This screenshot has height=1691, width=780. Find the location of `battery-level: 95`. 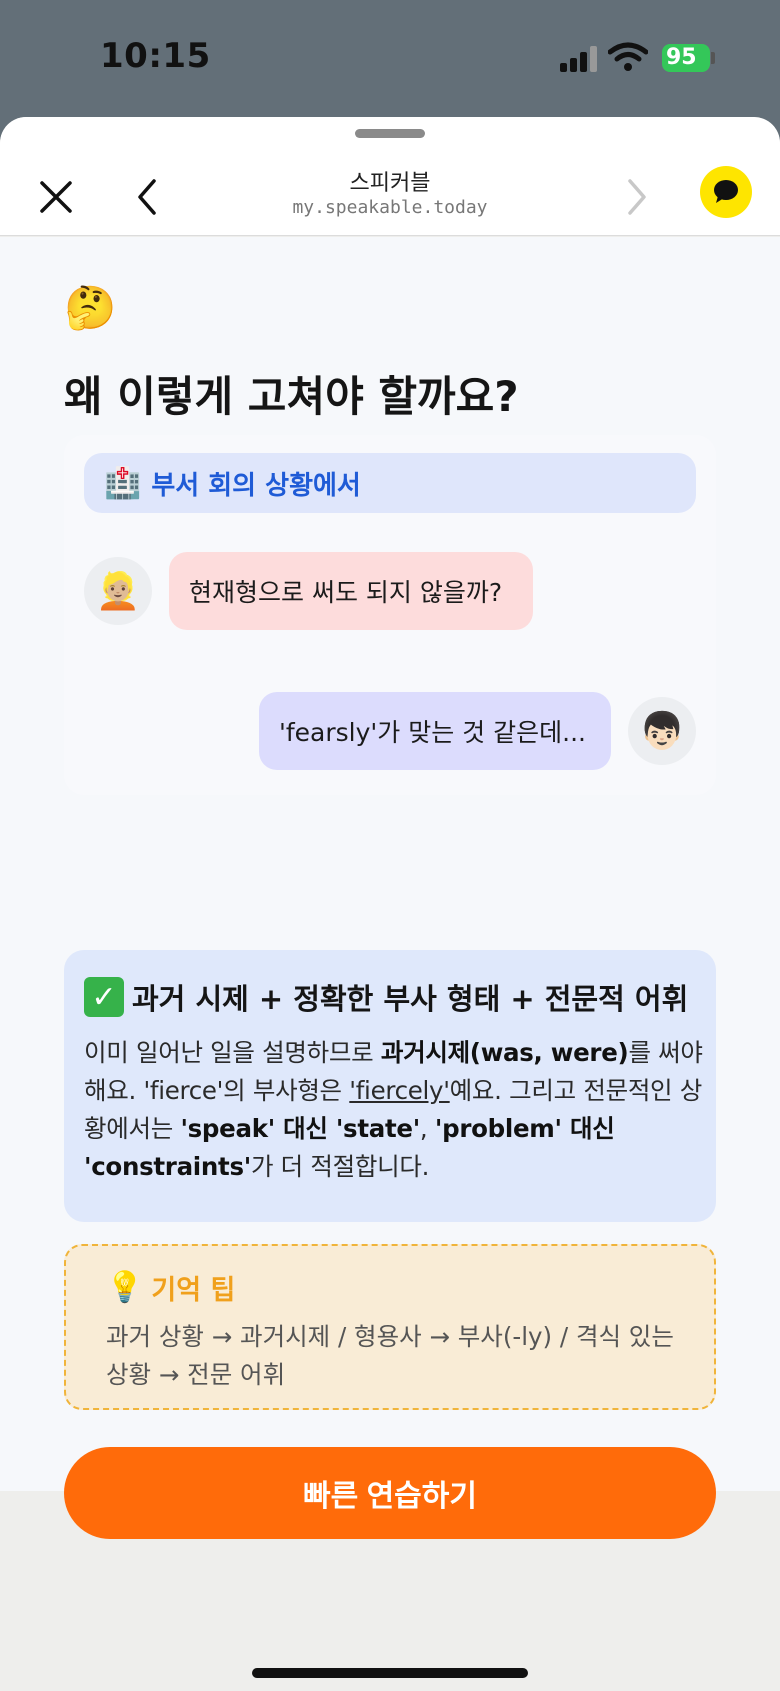

battery-level: 95 is located at coordinates (681, 57).